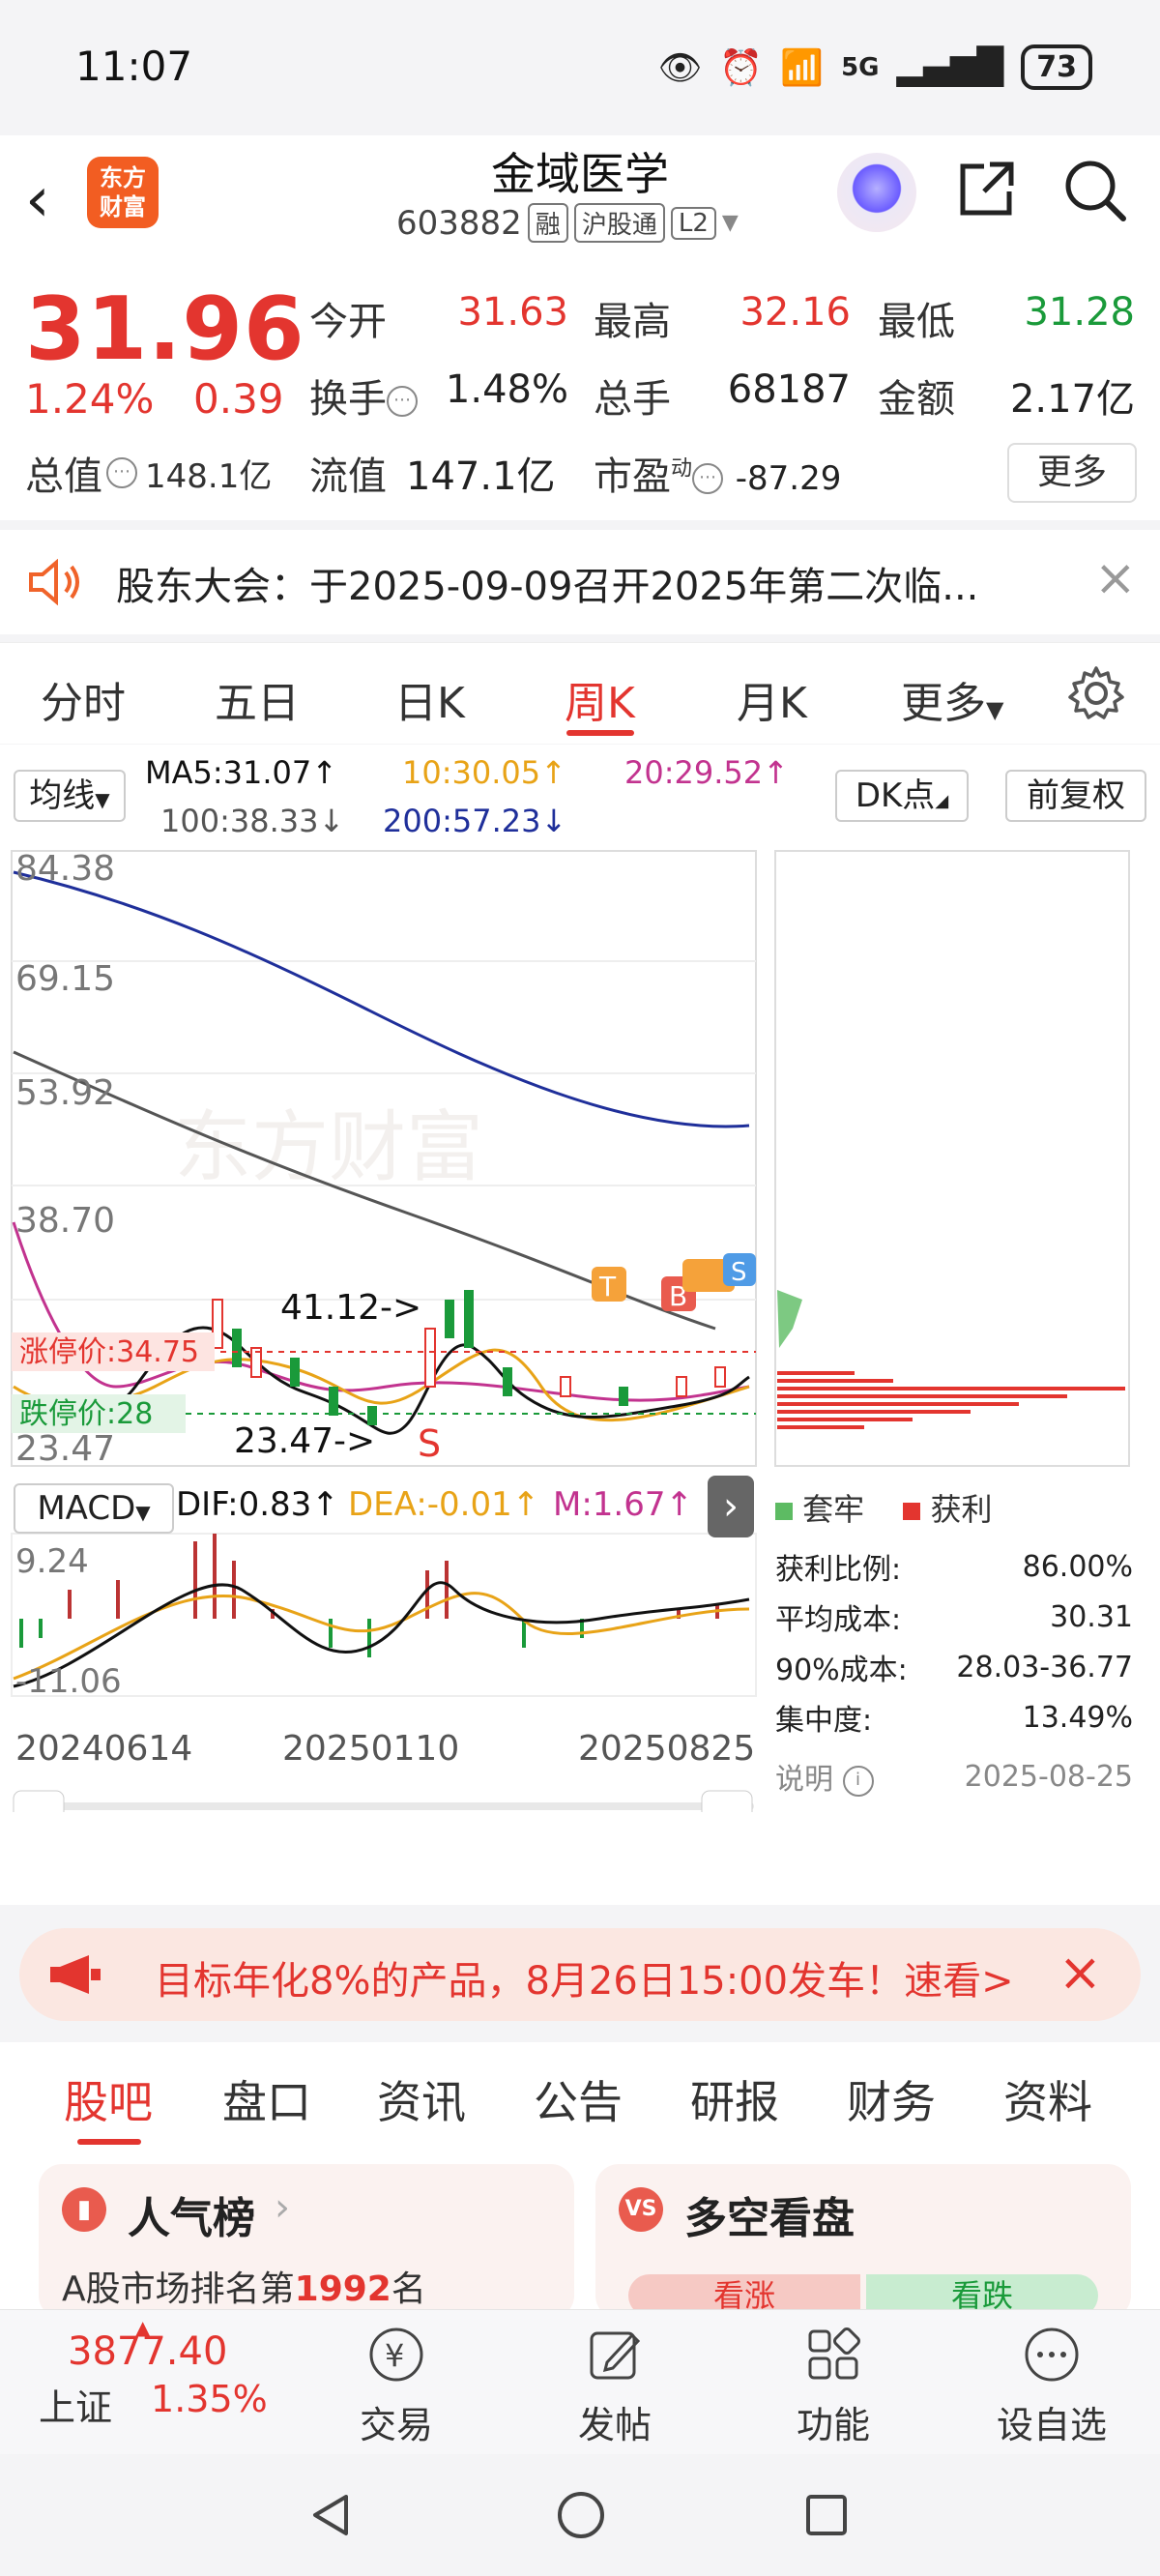 The image size is (1160, 2576). Describe the element at coordinates (83, 699) in the screenshot. I see `tab-intraday: 分时` at that location.